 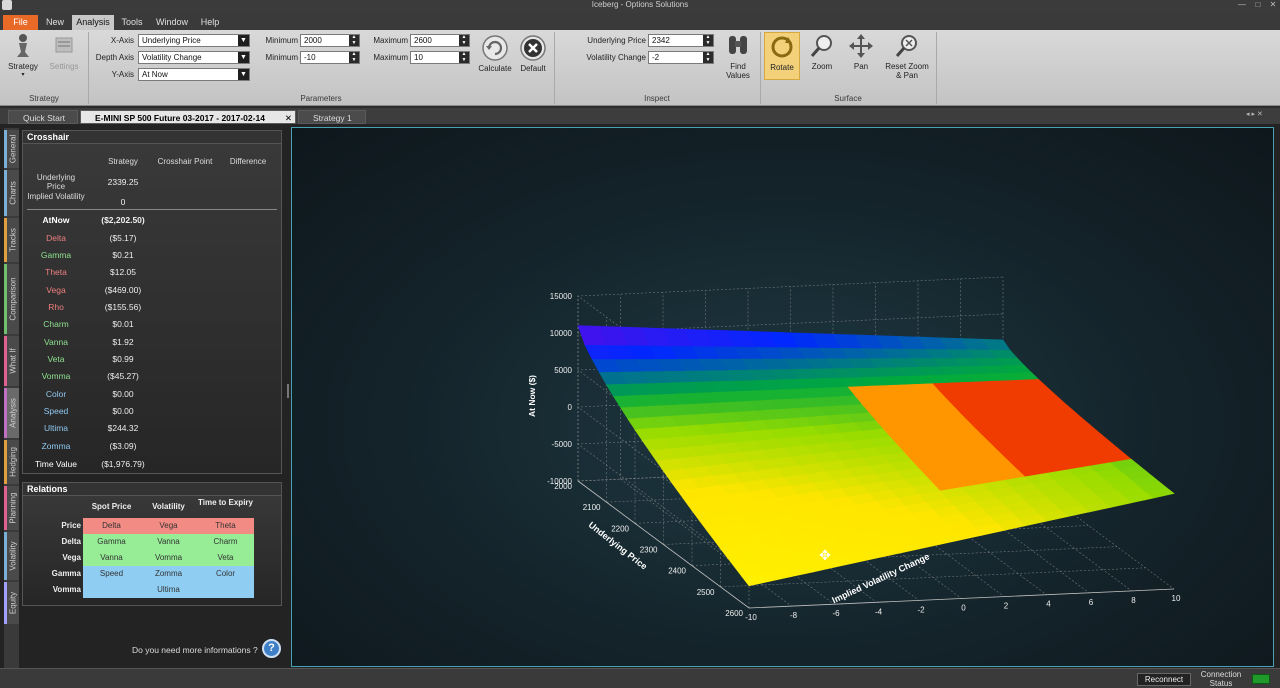 What do you see at coordinates (56, 411) in the screenshot?
I see `greek-name-speed: Speed` at bounding box center [56, 411].